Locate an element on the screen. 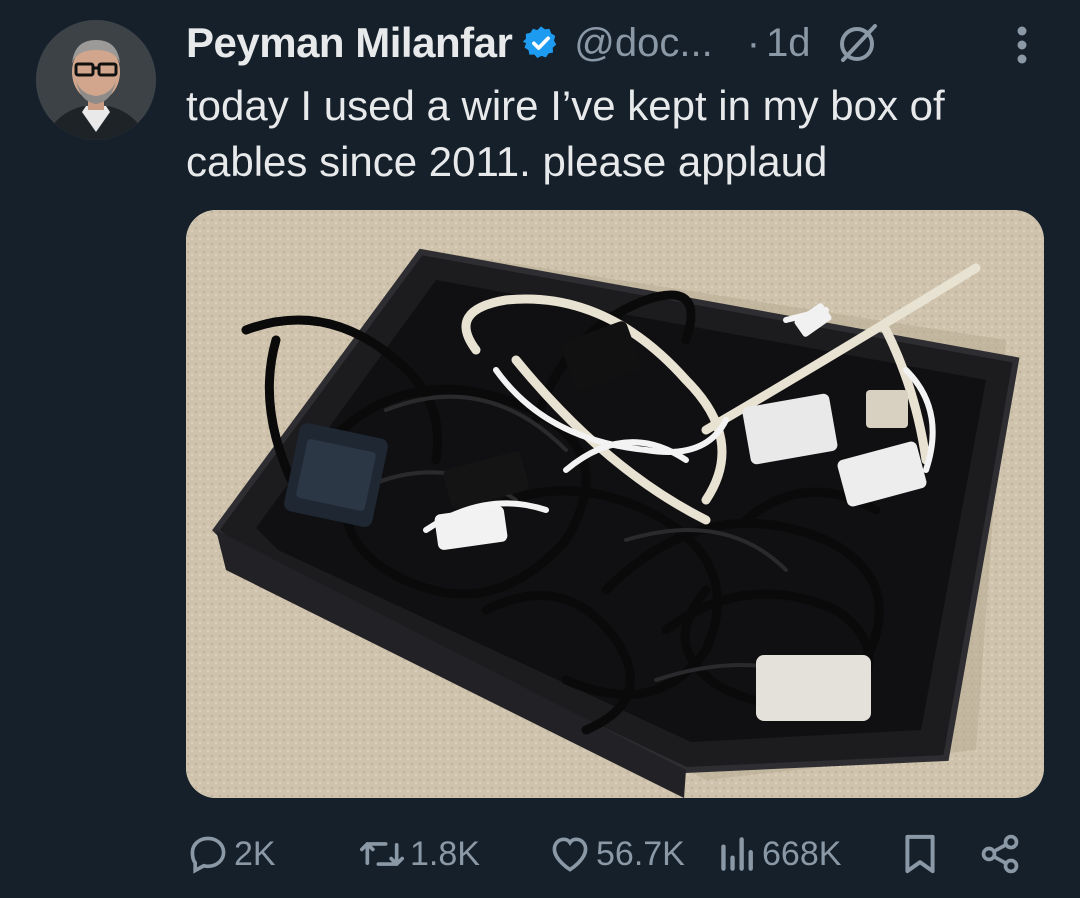 The width and height of the screenshot is (1080, 898). like-button: 56.7K is located at coordinates (616, 854).